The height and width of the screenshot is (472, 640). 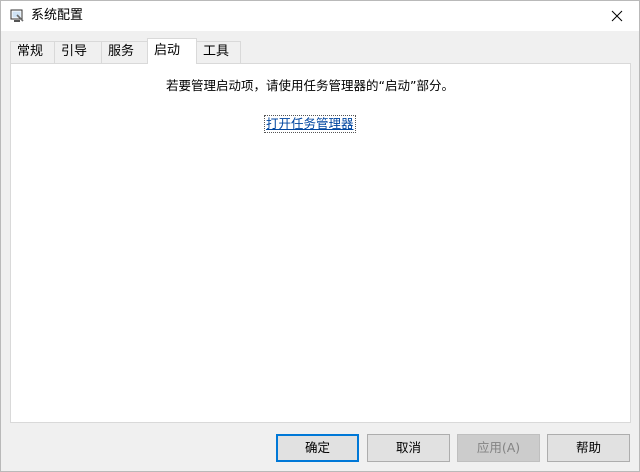 What do you see at coordinates (588, 448) in the screenshot?
I see `help-button: 帮助` at bounding box center [588, 448].